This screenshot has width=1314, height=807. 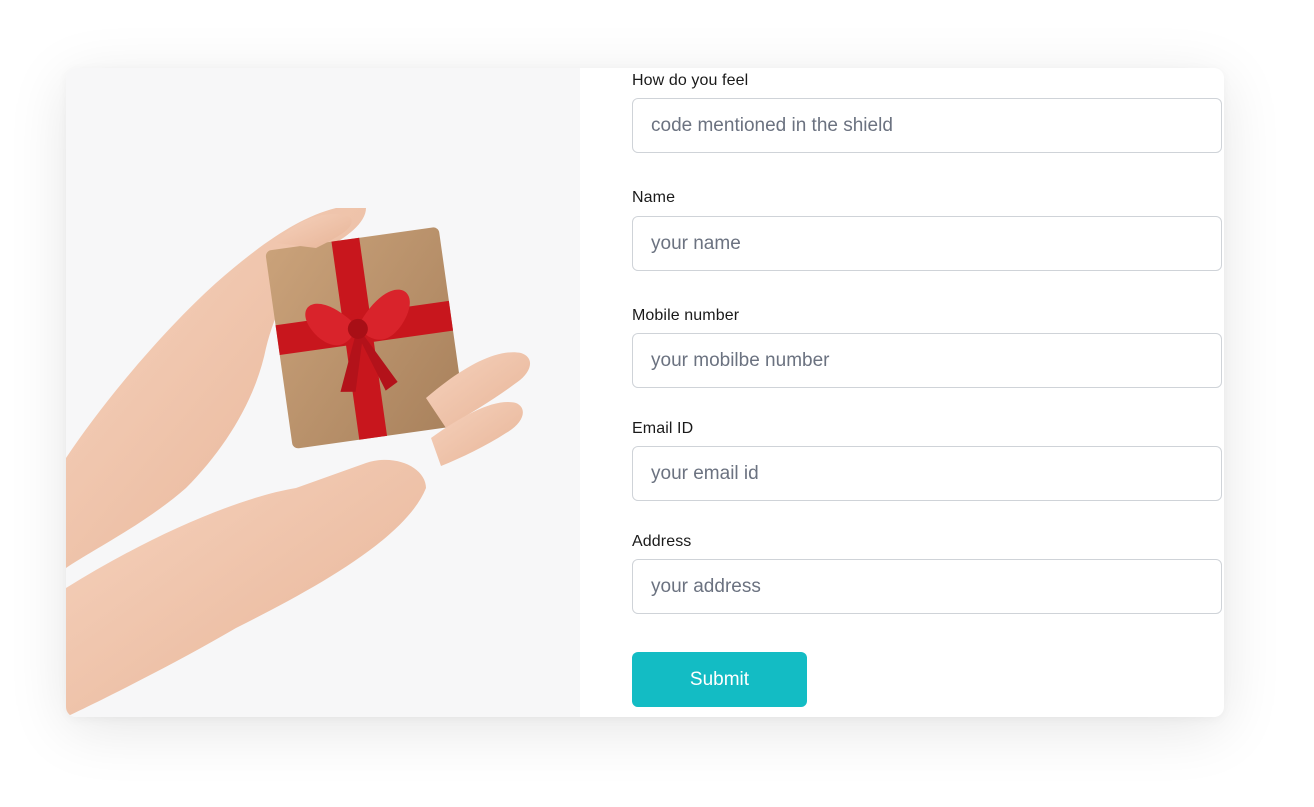 I want to click on submit-button: Submit, so click(x=719, y=679).